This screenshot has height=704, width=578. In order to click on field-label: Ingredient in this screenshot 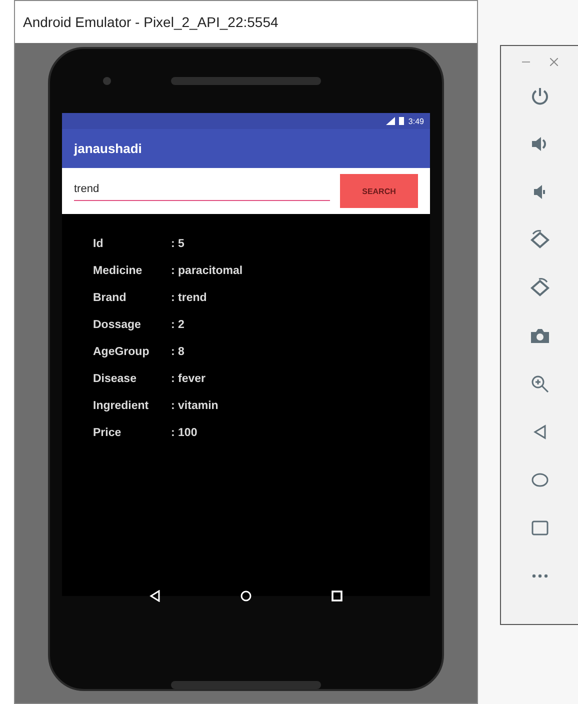, I will do `click(121, 406)`.